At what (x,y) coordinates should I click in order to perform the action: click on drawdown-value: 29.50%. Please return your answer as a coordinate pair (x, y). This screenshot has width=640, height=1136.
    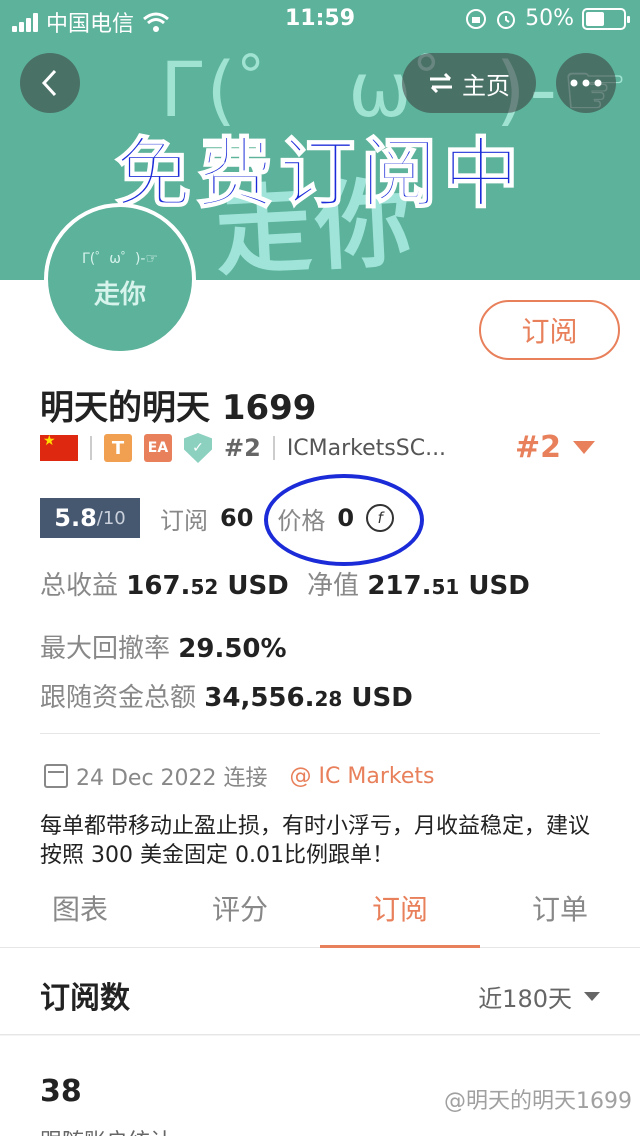
    Looking at the image, I should click on (232, 649).